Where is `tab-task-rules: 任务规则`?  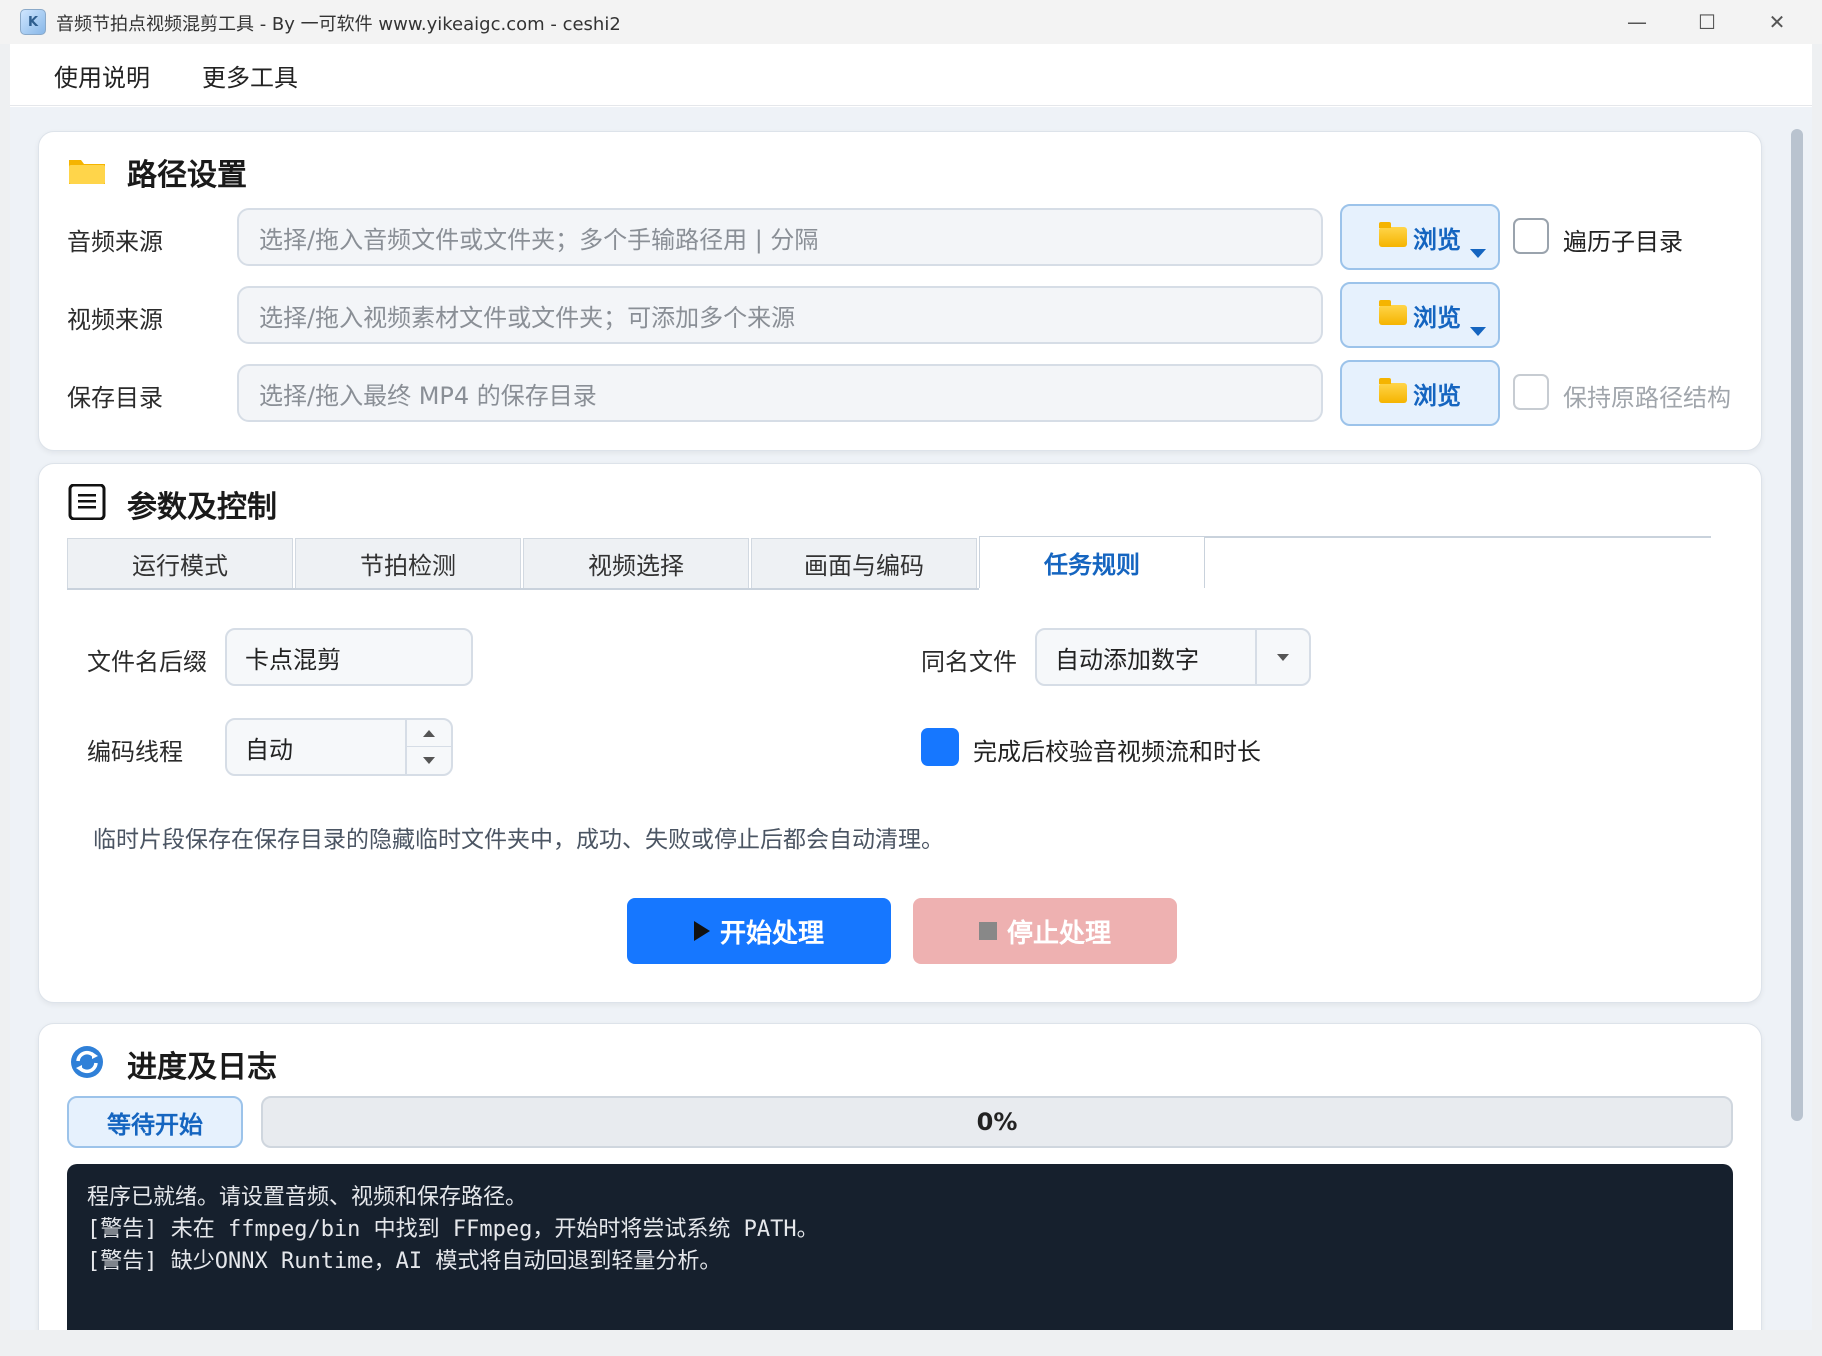
tab-task-rules: 任务规则 is located at coordinates (1092, 562).